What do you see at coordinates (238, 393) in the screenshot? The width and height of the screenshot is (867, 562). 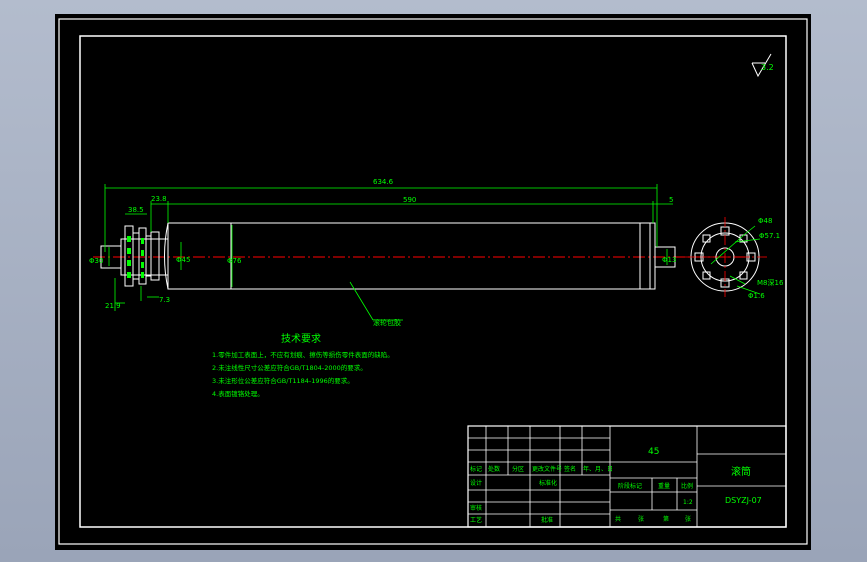 I see `tech-req-4: 4.表面镀铬处理。` at bounding box center [238, 393].